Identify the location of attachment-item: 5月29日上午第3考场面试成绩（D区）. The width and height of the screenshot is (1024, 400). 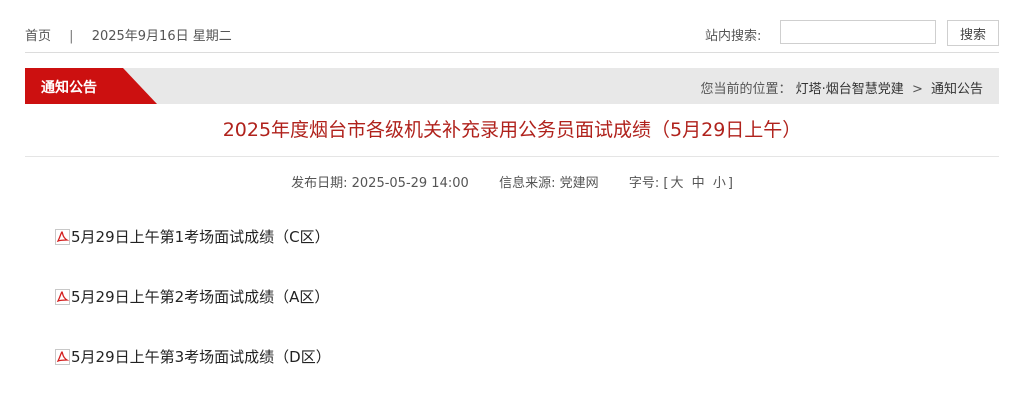
(193, 357).